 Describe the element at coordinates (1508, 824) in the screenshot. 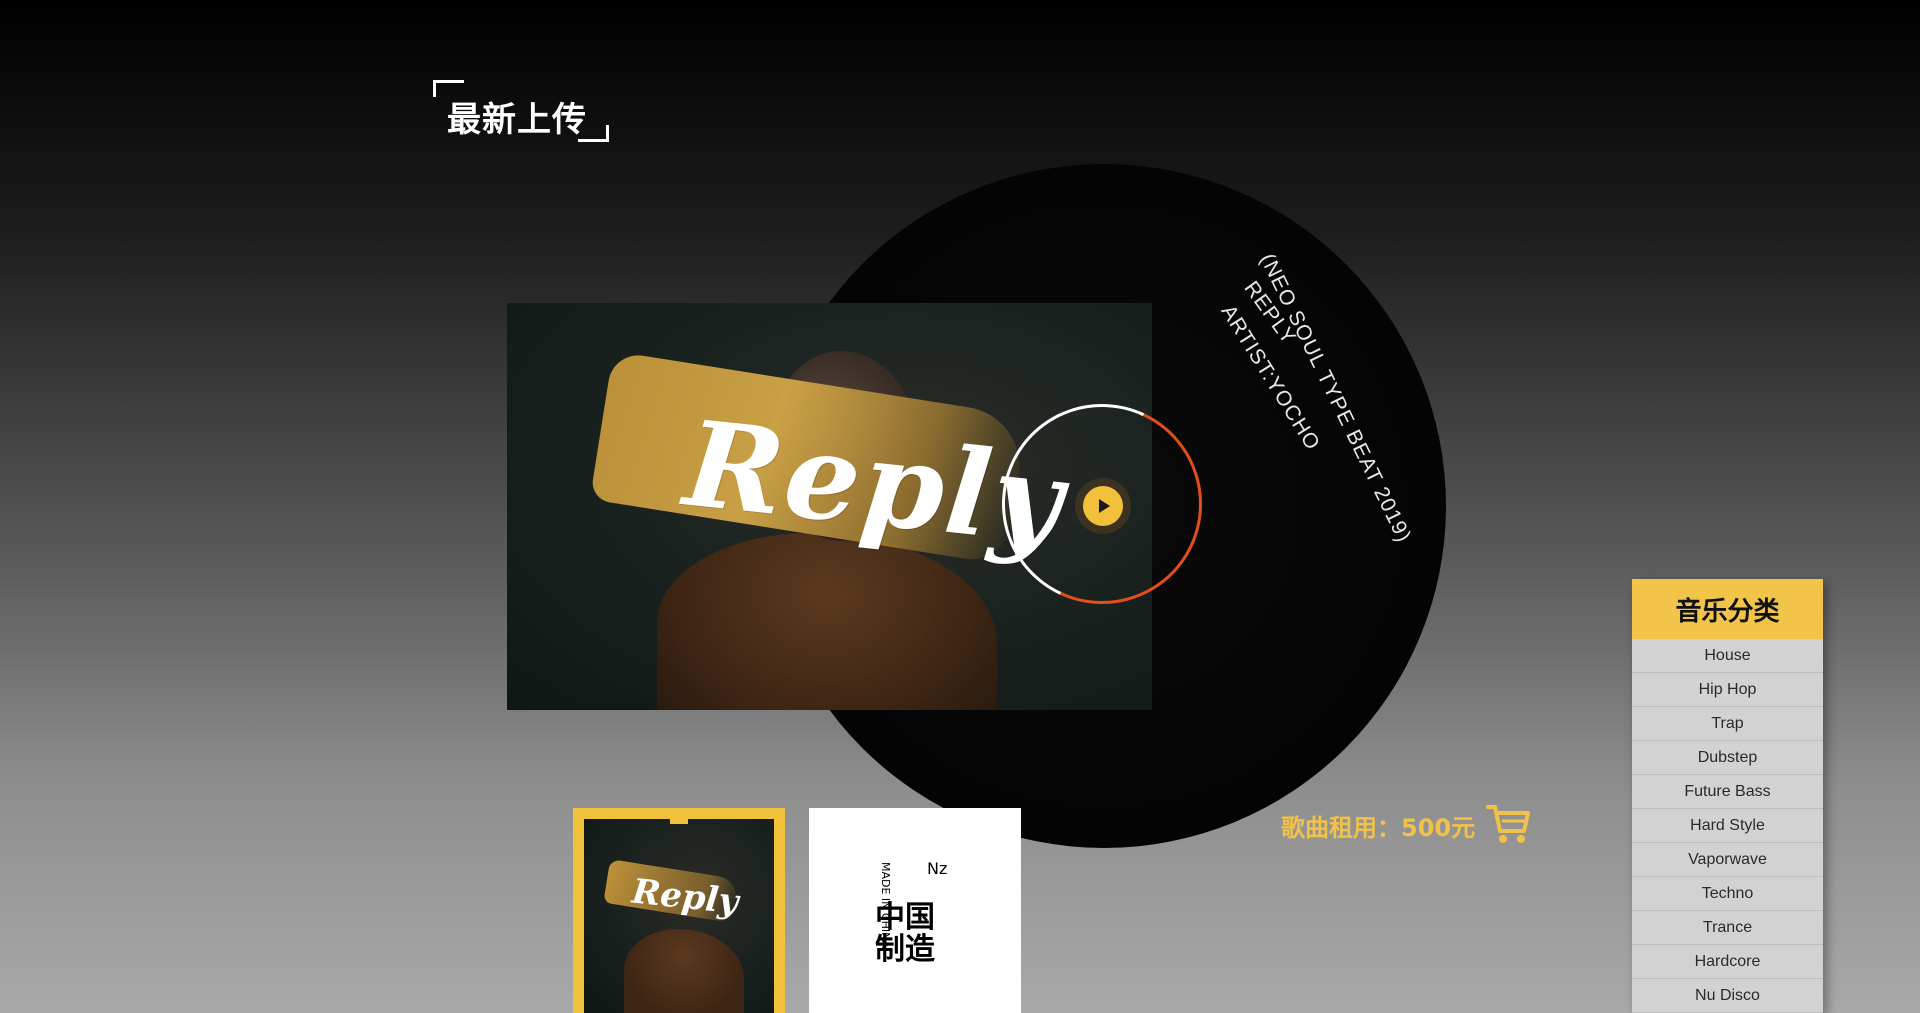

I see `cart-icon` at that location.